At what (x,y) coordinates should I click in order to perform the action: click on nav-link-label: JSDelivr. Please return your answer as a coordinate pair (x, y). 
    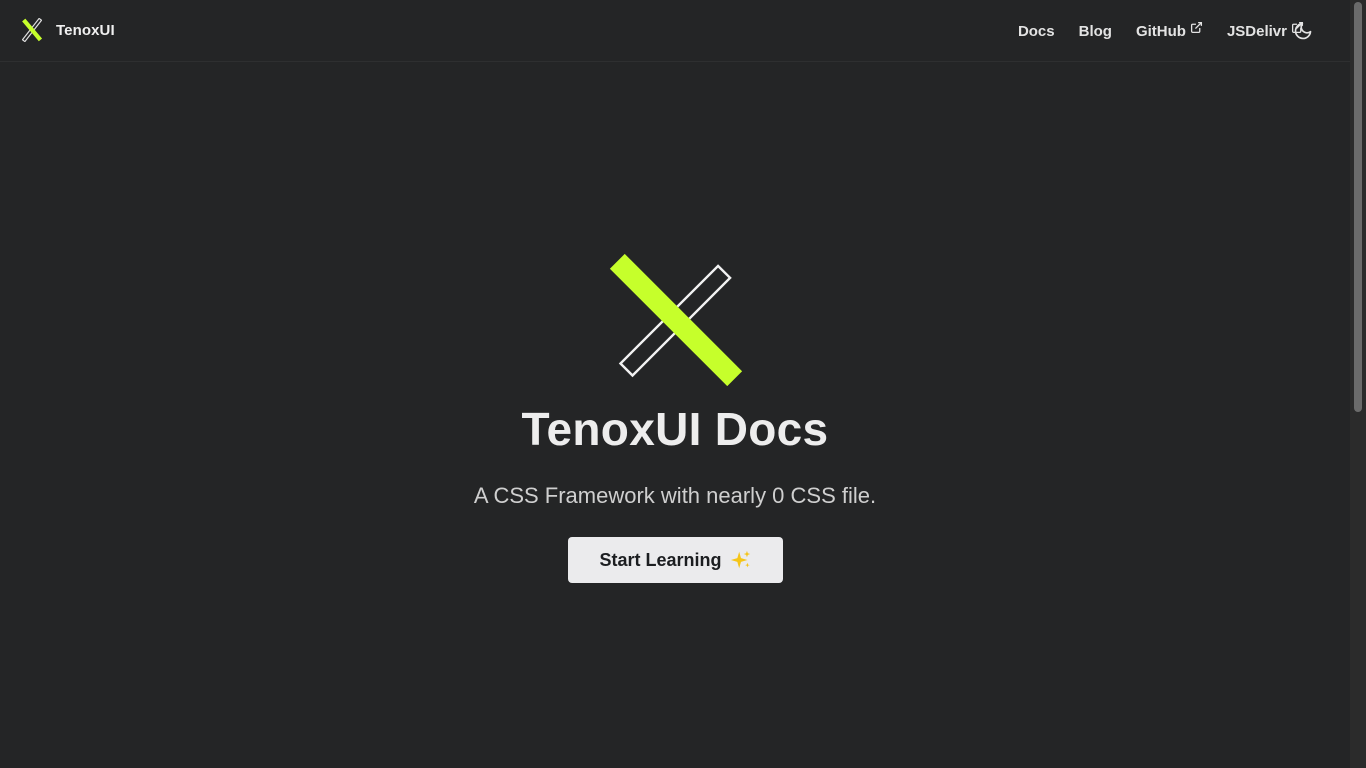
    Looking at the image, I should click on (1256, 31).